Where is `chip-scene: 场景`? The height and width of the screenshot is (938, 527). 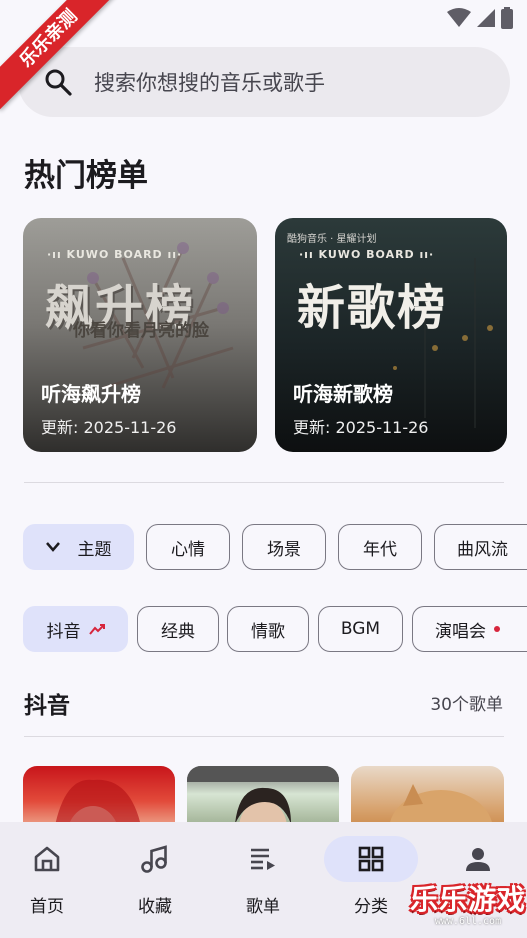
chip-scene: 场景 is located at coordinates (284, 547).